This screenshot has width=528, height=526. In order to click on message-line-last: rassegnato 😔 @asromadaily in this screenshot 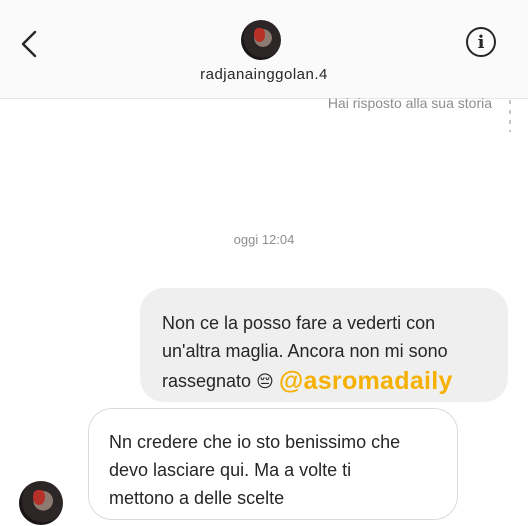, I will do `click(324, 380)`.